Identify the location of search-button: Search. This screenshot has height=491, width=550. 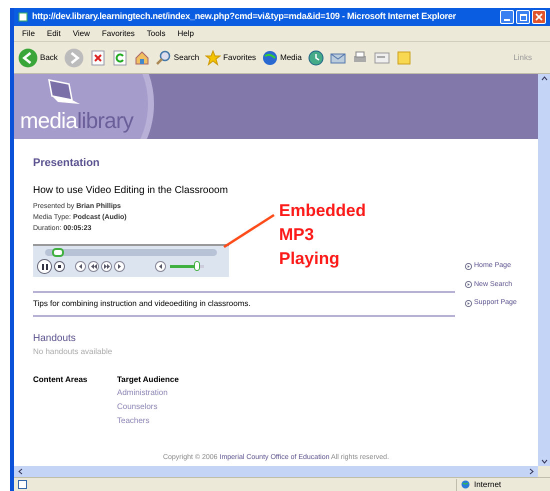
(178, 58).